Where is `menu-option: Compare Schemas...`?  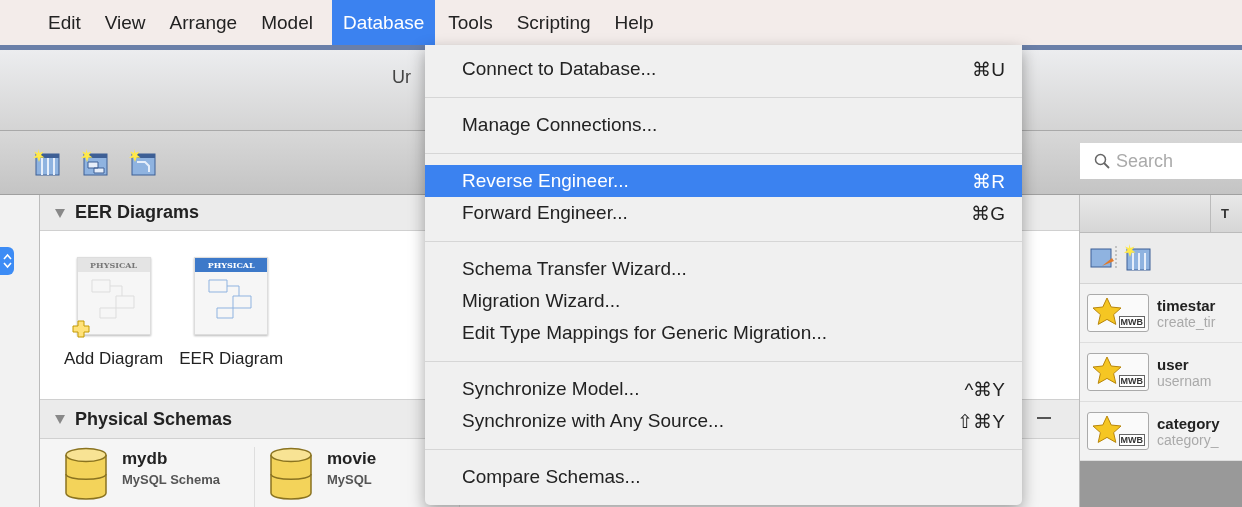
menu-option: Compare Schemas... is located at coordinates (723, 477).